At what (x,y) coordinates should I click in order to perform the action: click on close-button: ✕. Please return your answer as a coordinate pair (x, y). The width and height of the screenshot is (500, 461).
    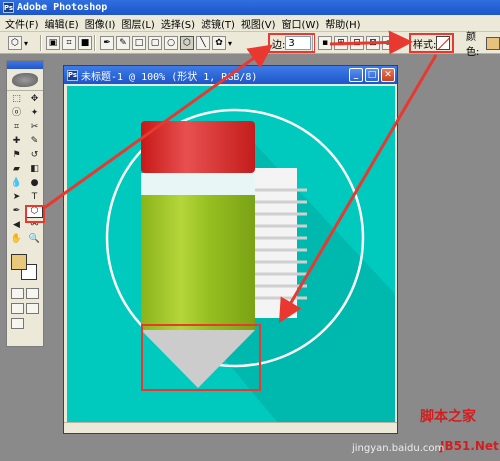
    Looking at the image, I should click on (388, 75).